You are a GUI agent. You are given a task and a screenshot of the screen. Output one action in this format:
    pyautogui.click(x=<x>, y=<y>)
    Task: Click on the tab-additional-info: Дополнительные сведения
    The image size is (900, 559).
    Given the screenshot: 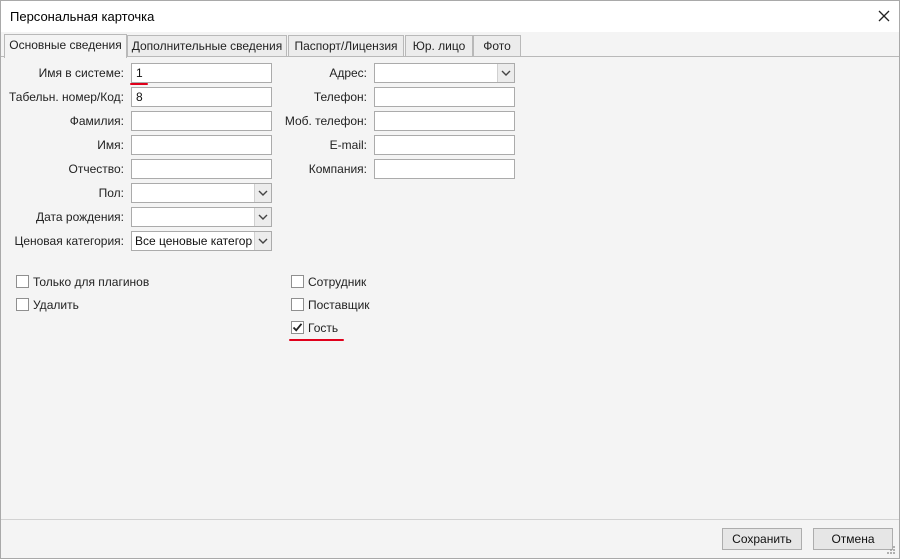 What is the action you would take?
    pyautogui.click(x=207, y=45)
    